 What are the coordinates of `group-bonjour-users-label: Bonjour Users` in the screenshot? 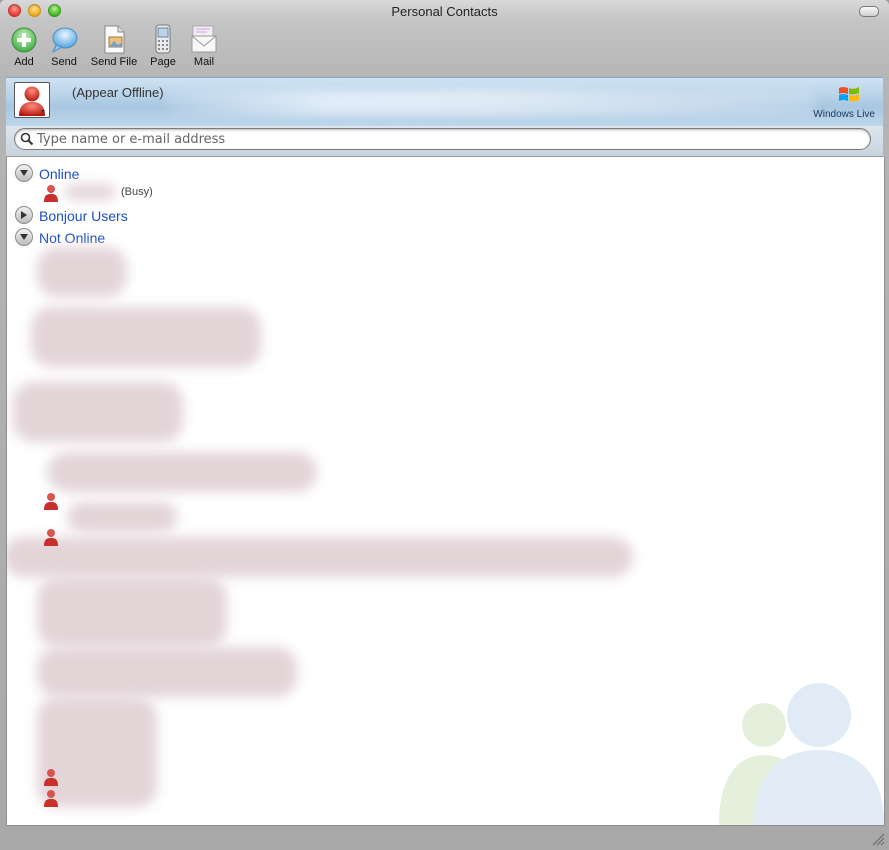 It's located at (83, 216).